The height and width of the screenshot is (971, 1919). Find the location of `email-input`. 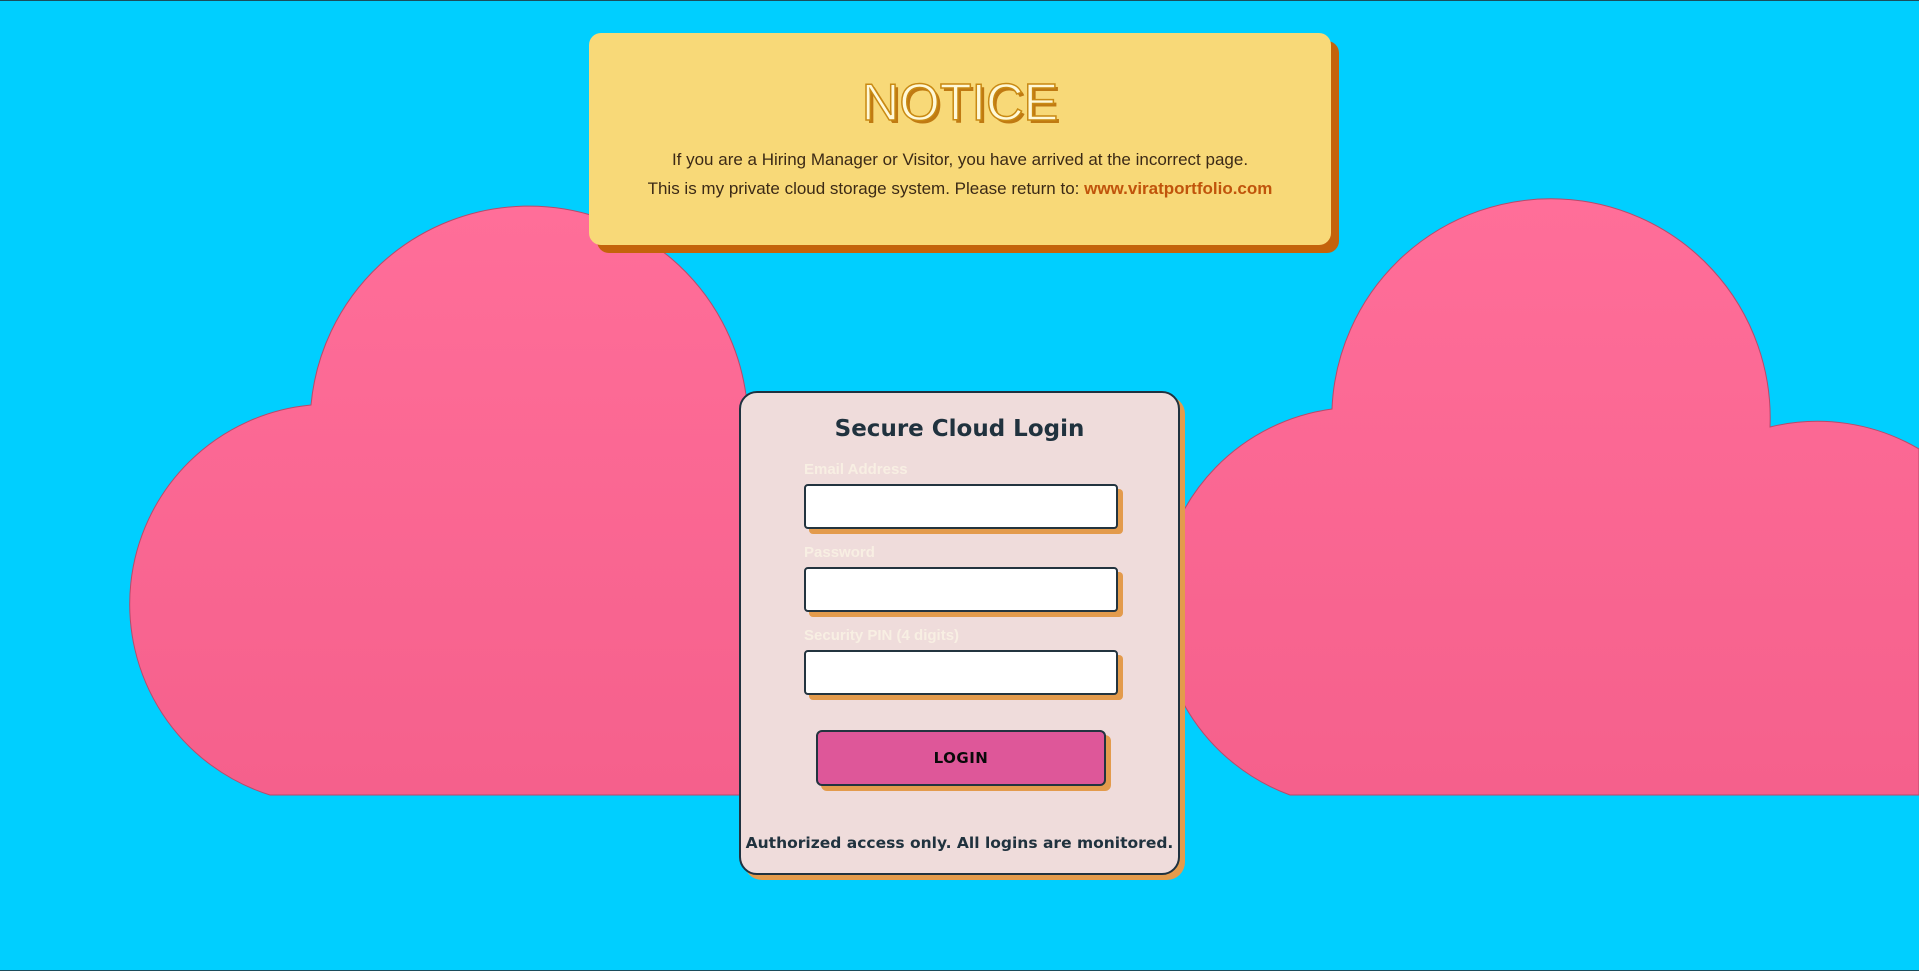

email-input is located at coordinates (961, 506).